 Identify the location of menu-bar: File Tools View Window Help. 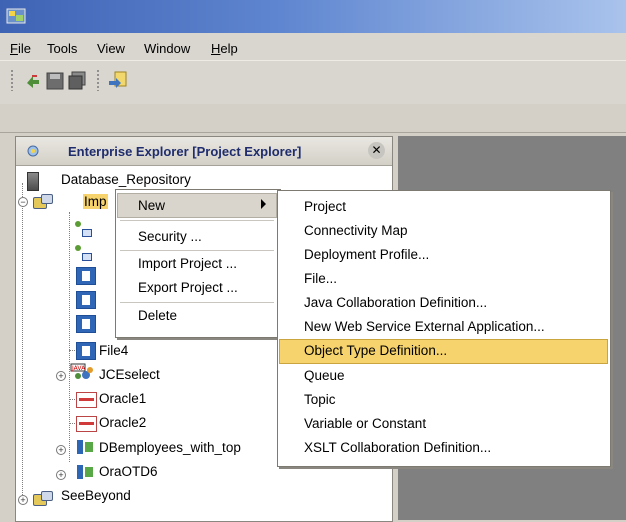
(313, 46).